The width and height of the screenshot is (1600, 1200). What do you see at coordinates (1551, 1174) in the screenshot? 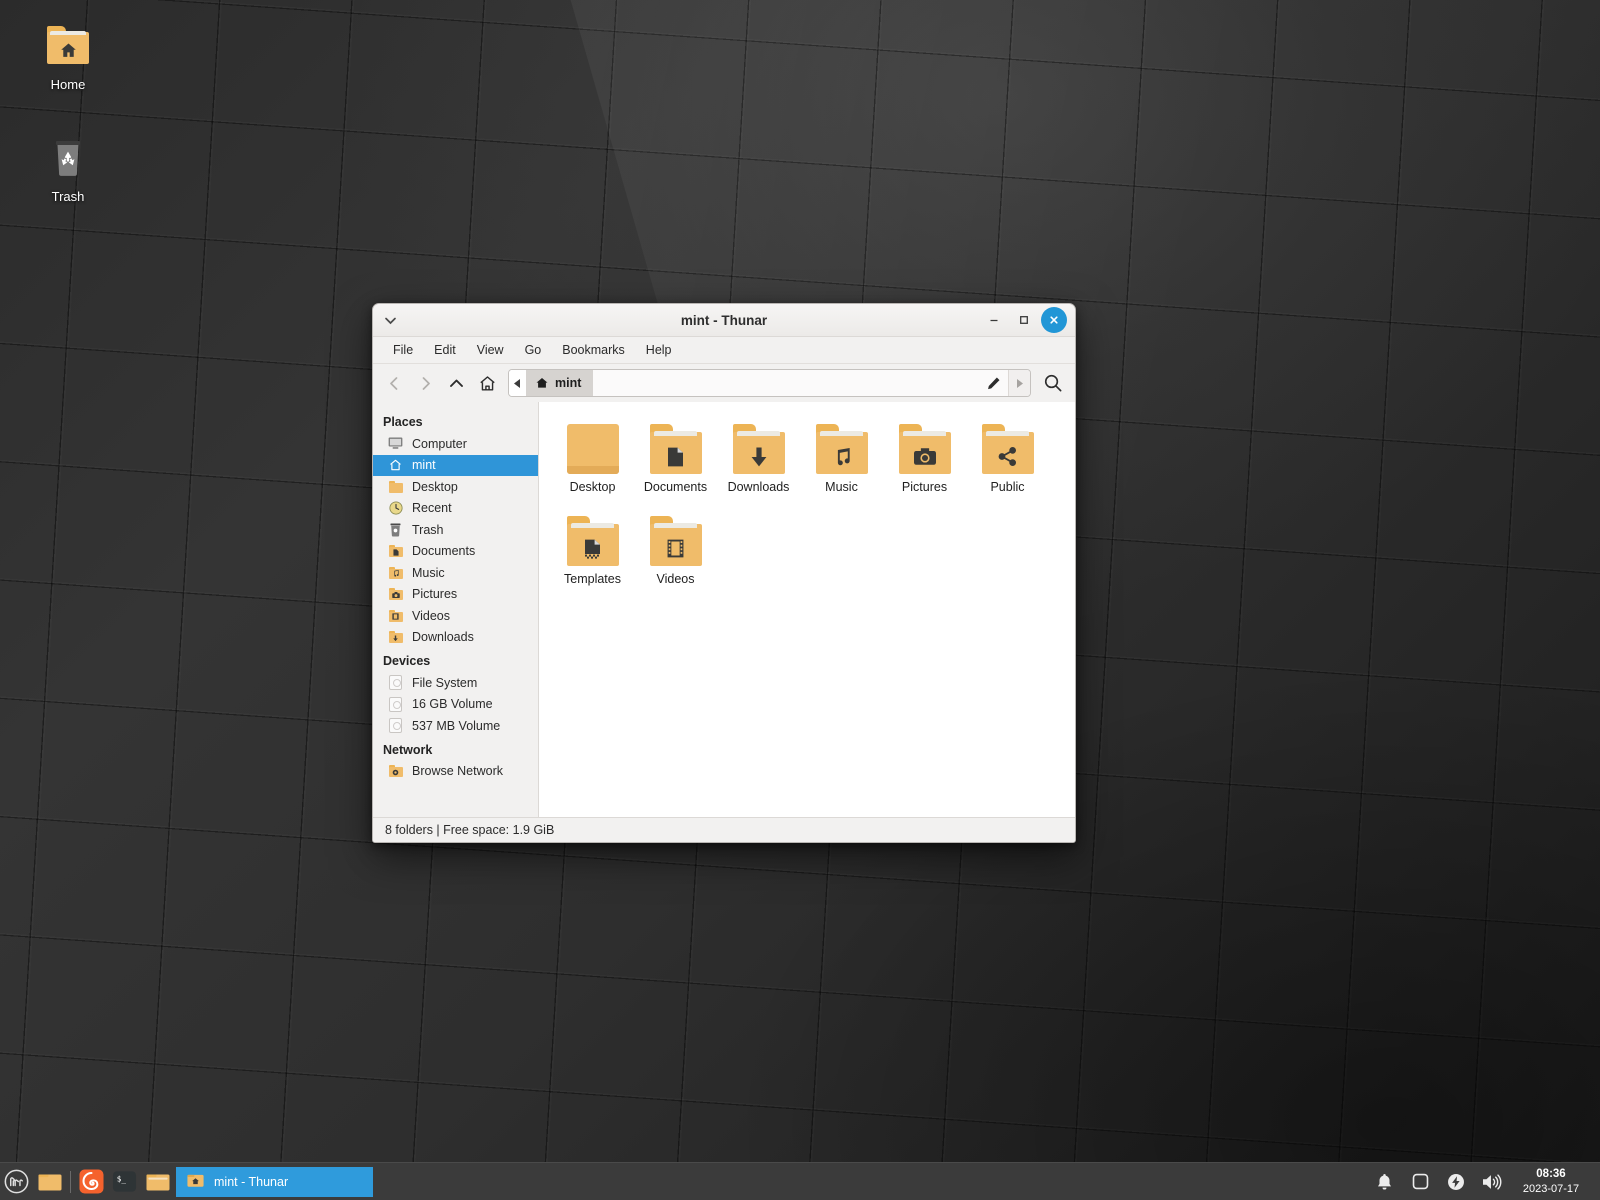
I see `clock-time: 08:36` at bounding box center [1551, 1174].